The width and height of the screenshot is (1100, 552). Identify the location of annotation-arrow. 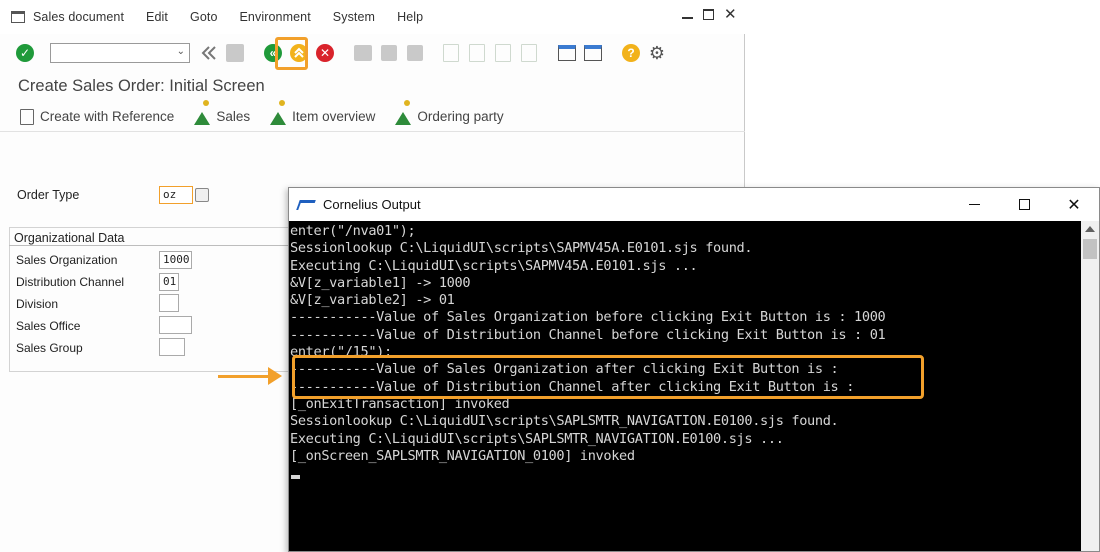
(244, 376).